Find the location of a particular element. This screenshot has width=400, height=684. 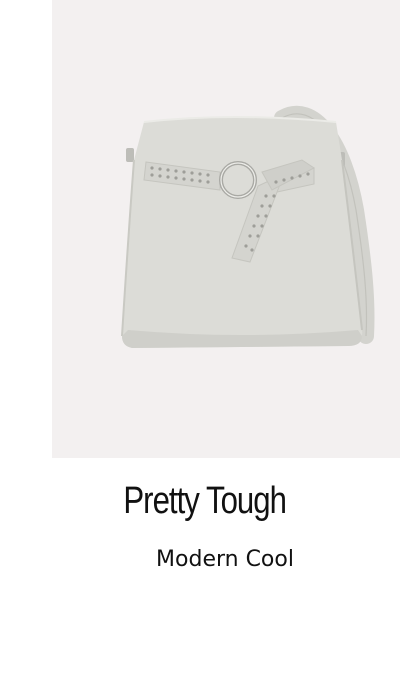

product-subtitle: Modern Cool is located at coordinates (225, 559).